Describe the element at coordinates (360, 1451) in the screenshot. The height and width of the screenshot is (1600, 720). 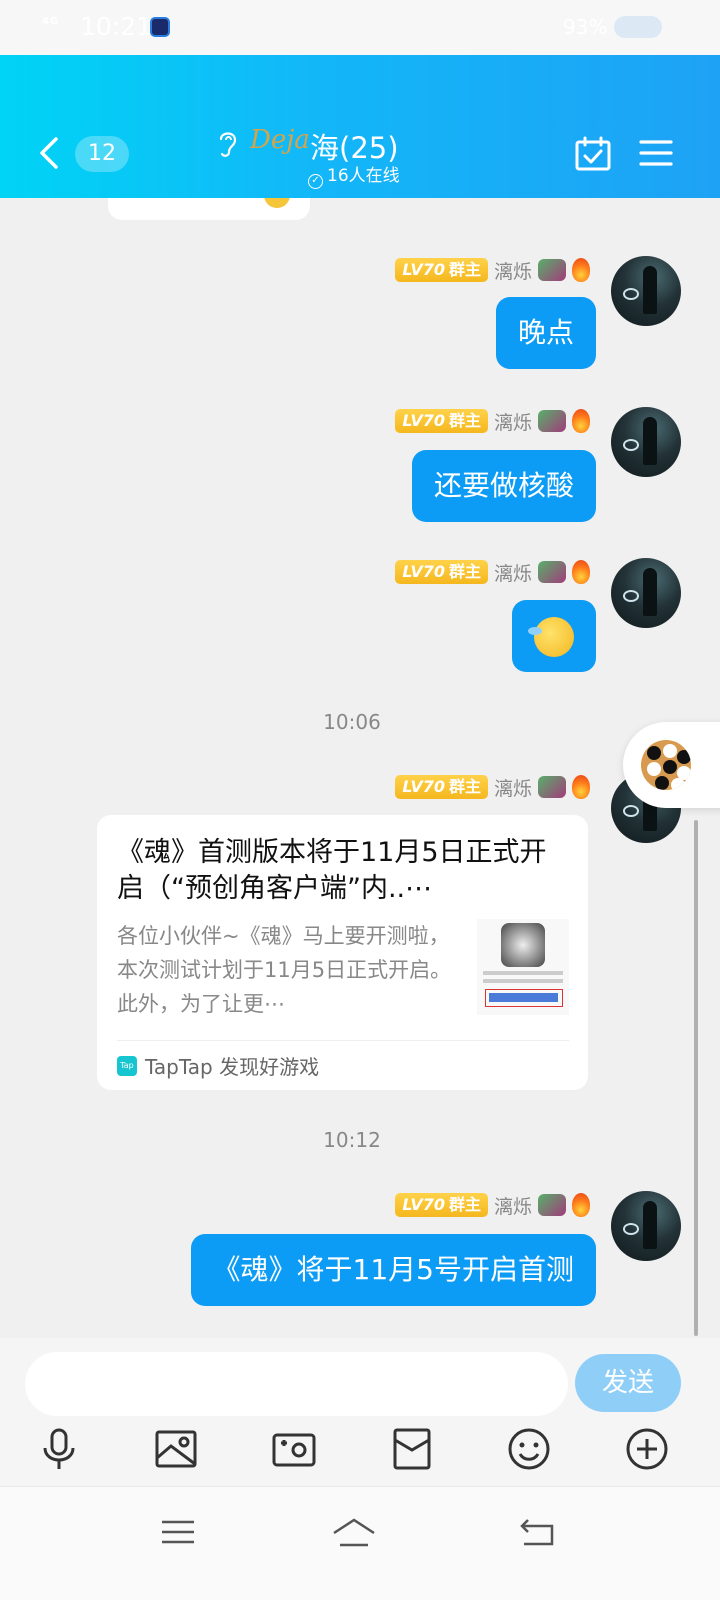
I see `input-toolbar` at that location.